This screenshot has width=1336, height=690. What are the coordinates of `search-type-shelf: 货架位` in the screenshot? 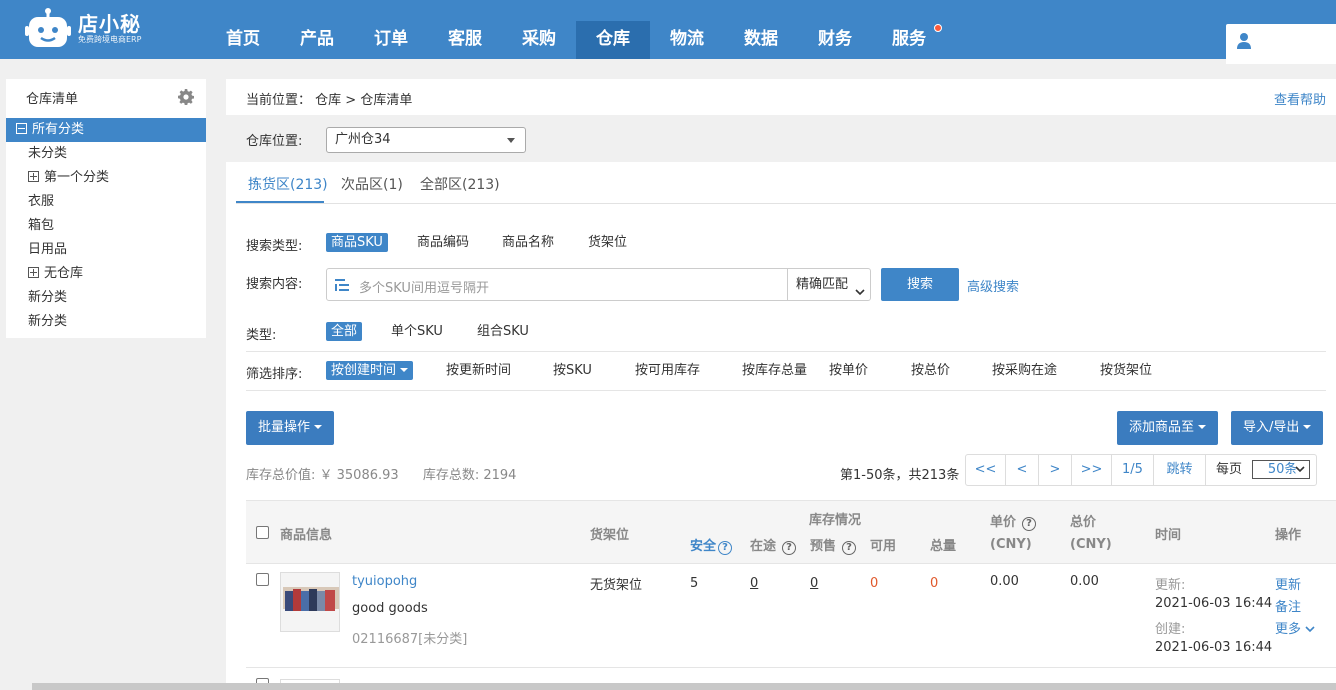 It's located at (607, 242).